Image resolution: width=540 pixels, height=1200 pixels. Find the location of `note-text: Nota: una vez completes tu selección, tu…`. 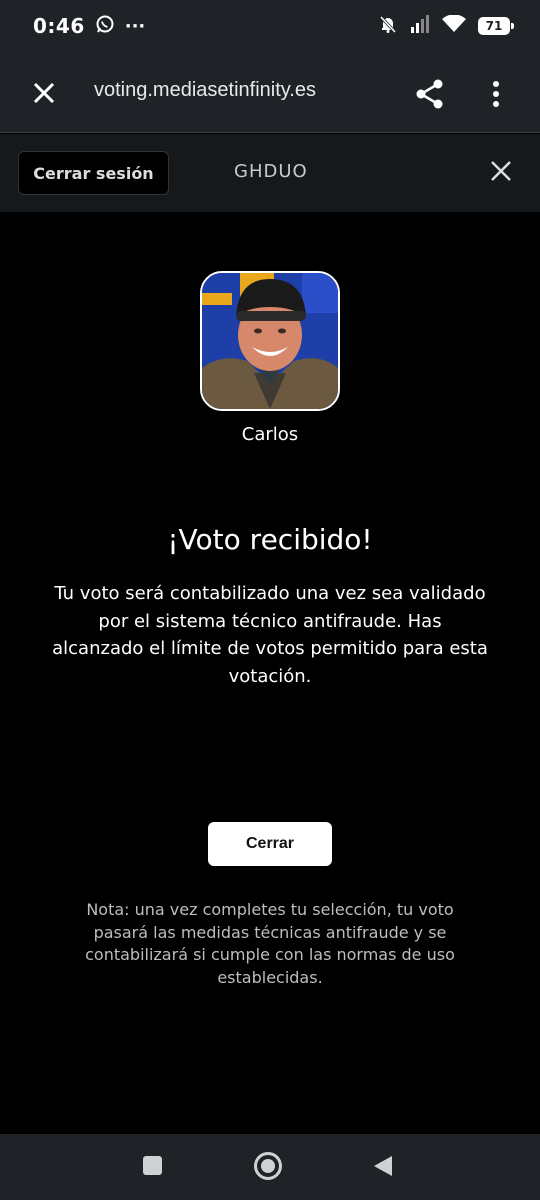

note-text: Nota: una vez completes tu selección, tu… is located at coordinates (270, 943).